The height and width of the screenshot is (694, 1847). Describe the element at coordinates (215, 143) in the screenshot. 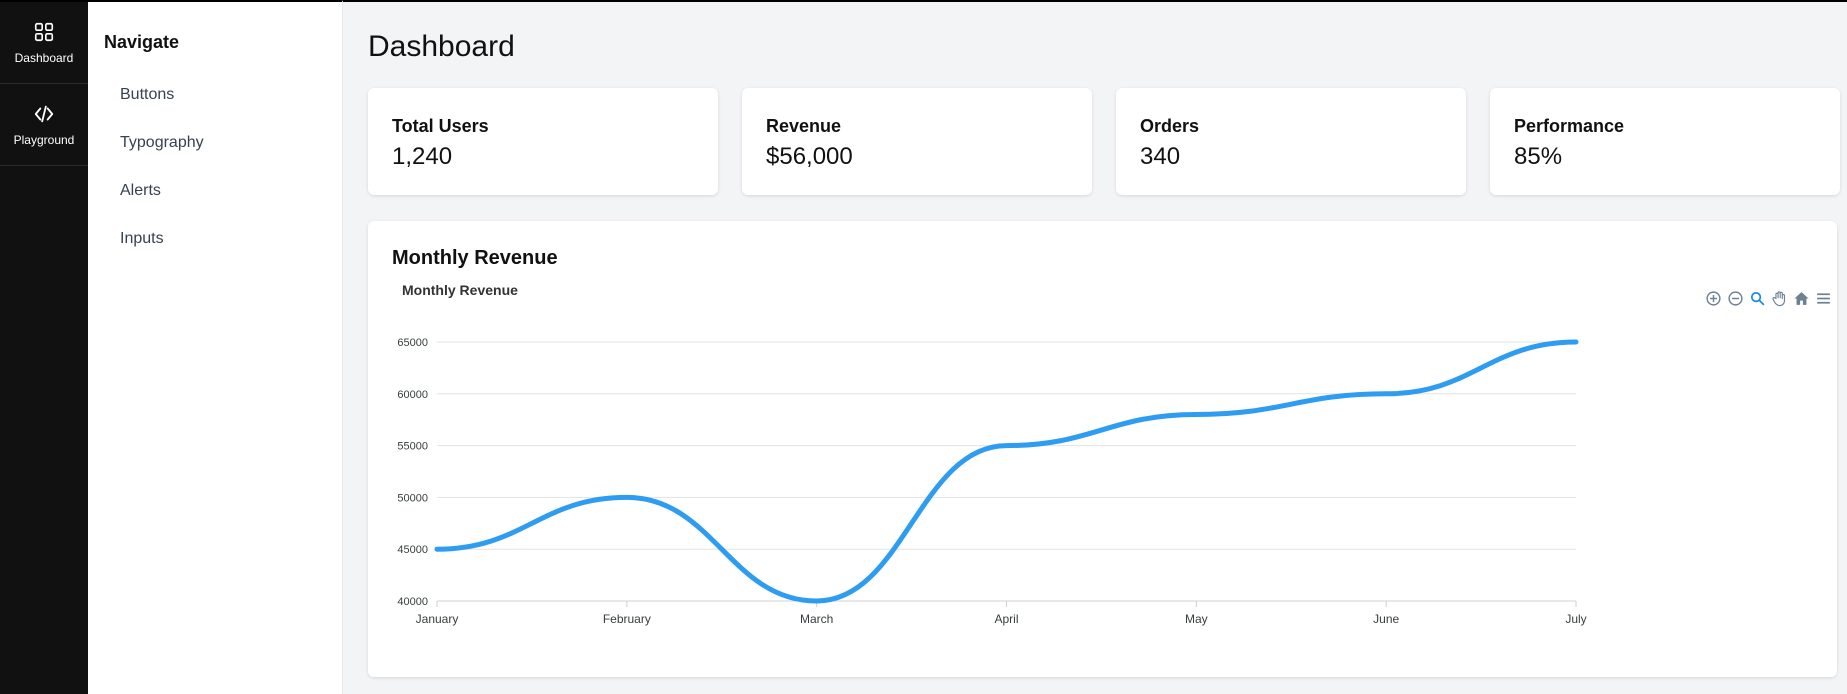

I see `sidebar-item-typography: Typography` at that location.